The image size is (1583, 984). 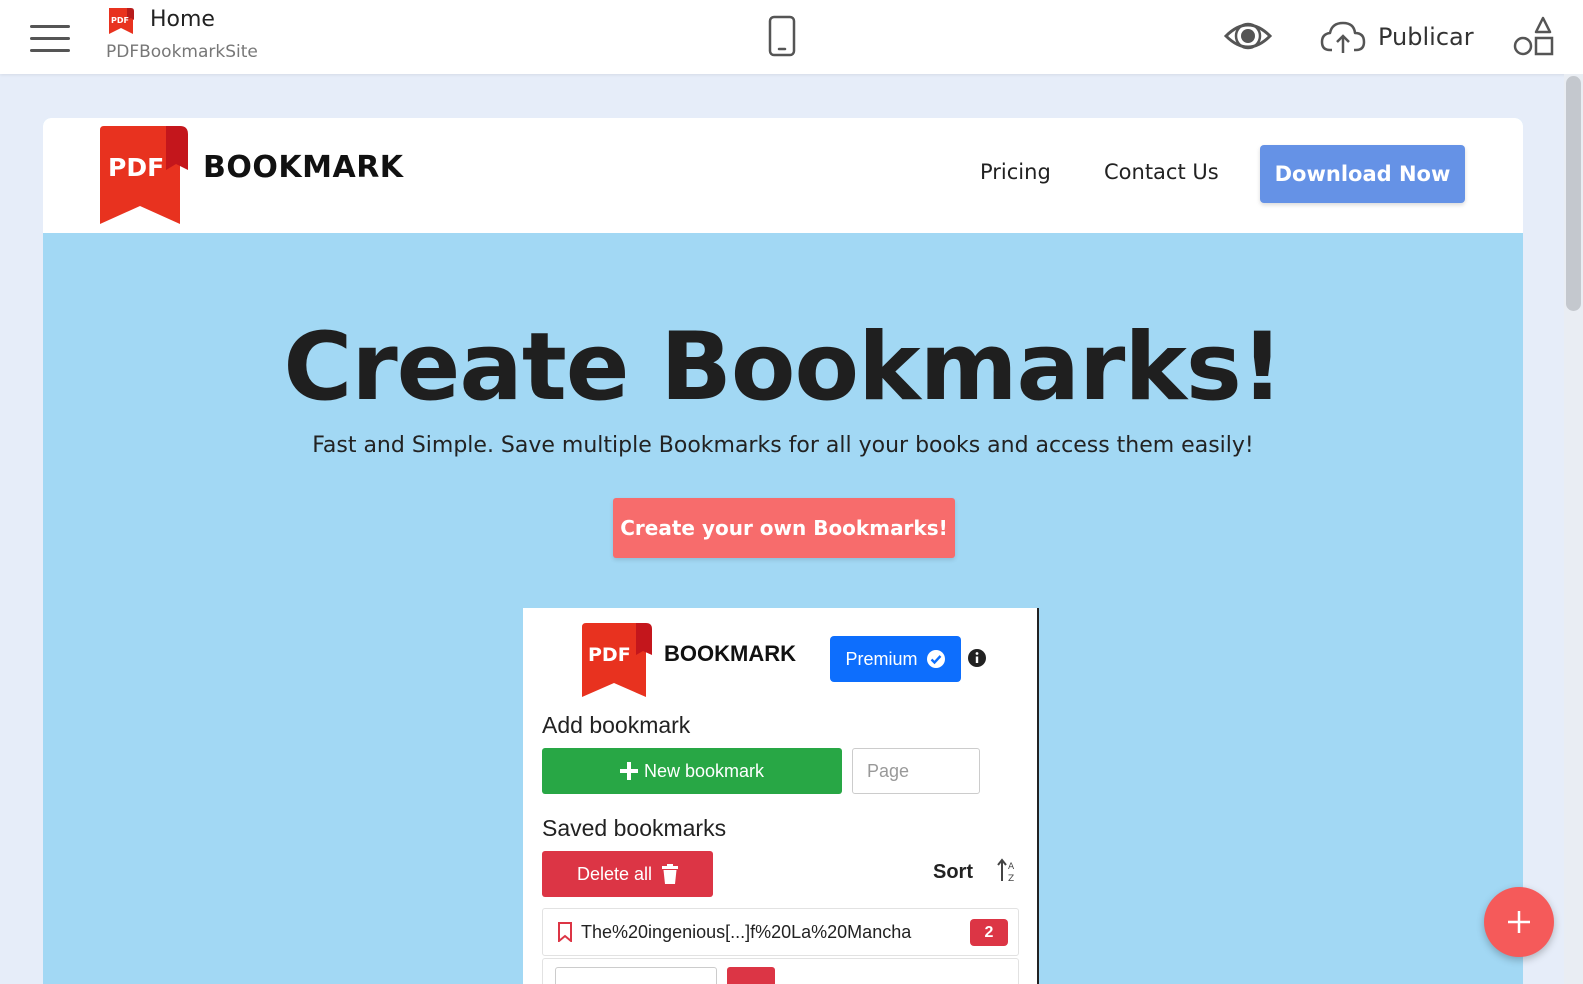 What do you see at coordinates (746, 932) in the screenshot?
I see `bookmark-title: The%20ingenious[...]f%20La%20Mancha` at bounding box center [746, 932].